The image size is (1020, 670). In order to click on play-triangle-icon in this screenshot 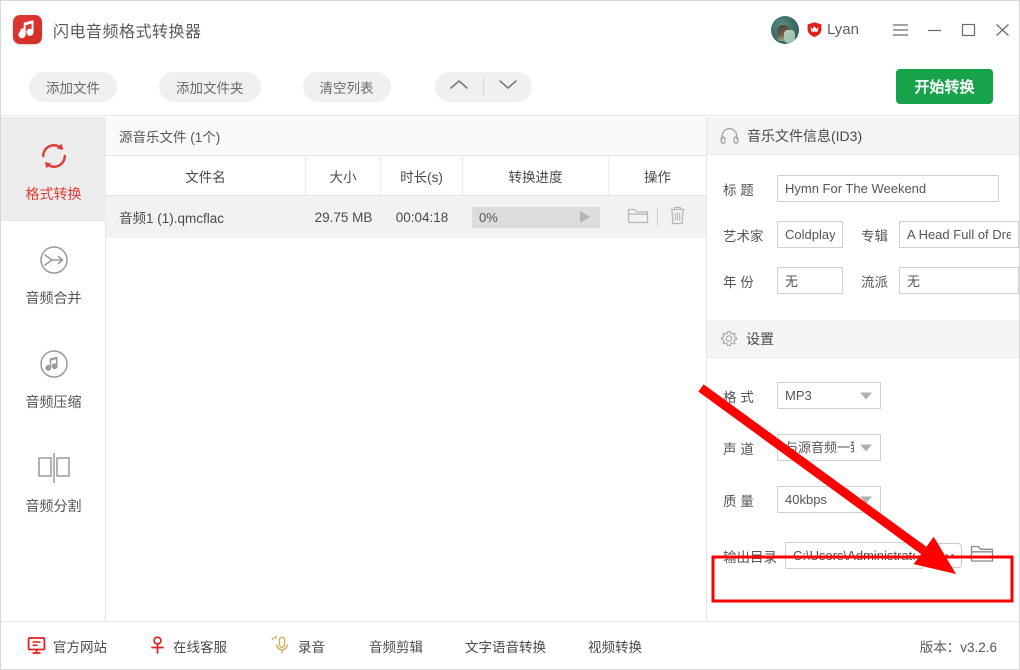, I will do `click(585, 217)`.